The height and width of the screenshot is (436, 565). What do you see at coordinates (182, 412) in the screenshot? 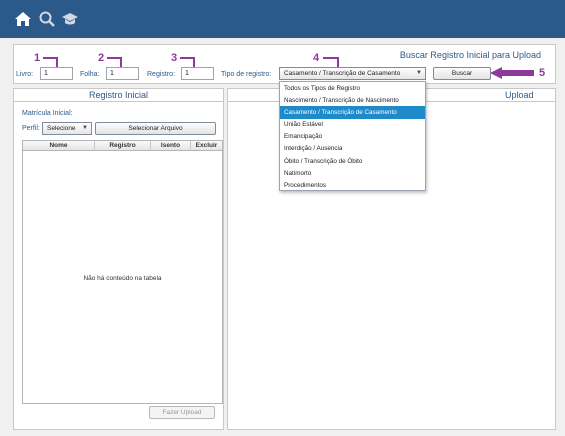
I see `fazer-upload-button: Fazer Upload` at bounding box center [182, 412].